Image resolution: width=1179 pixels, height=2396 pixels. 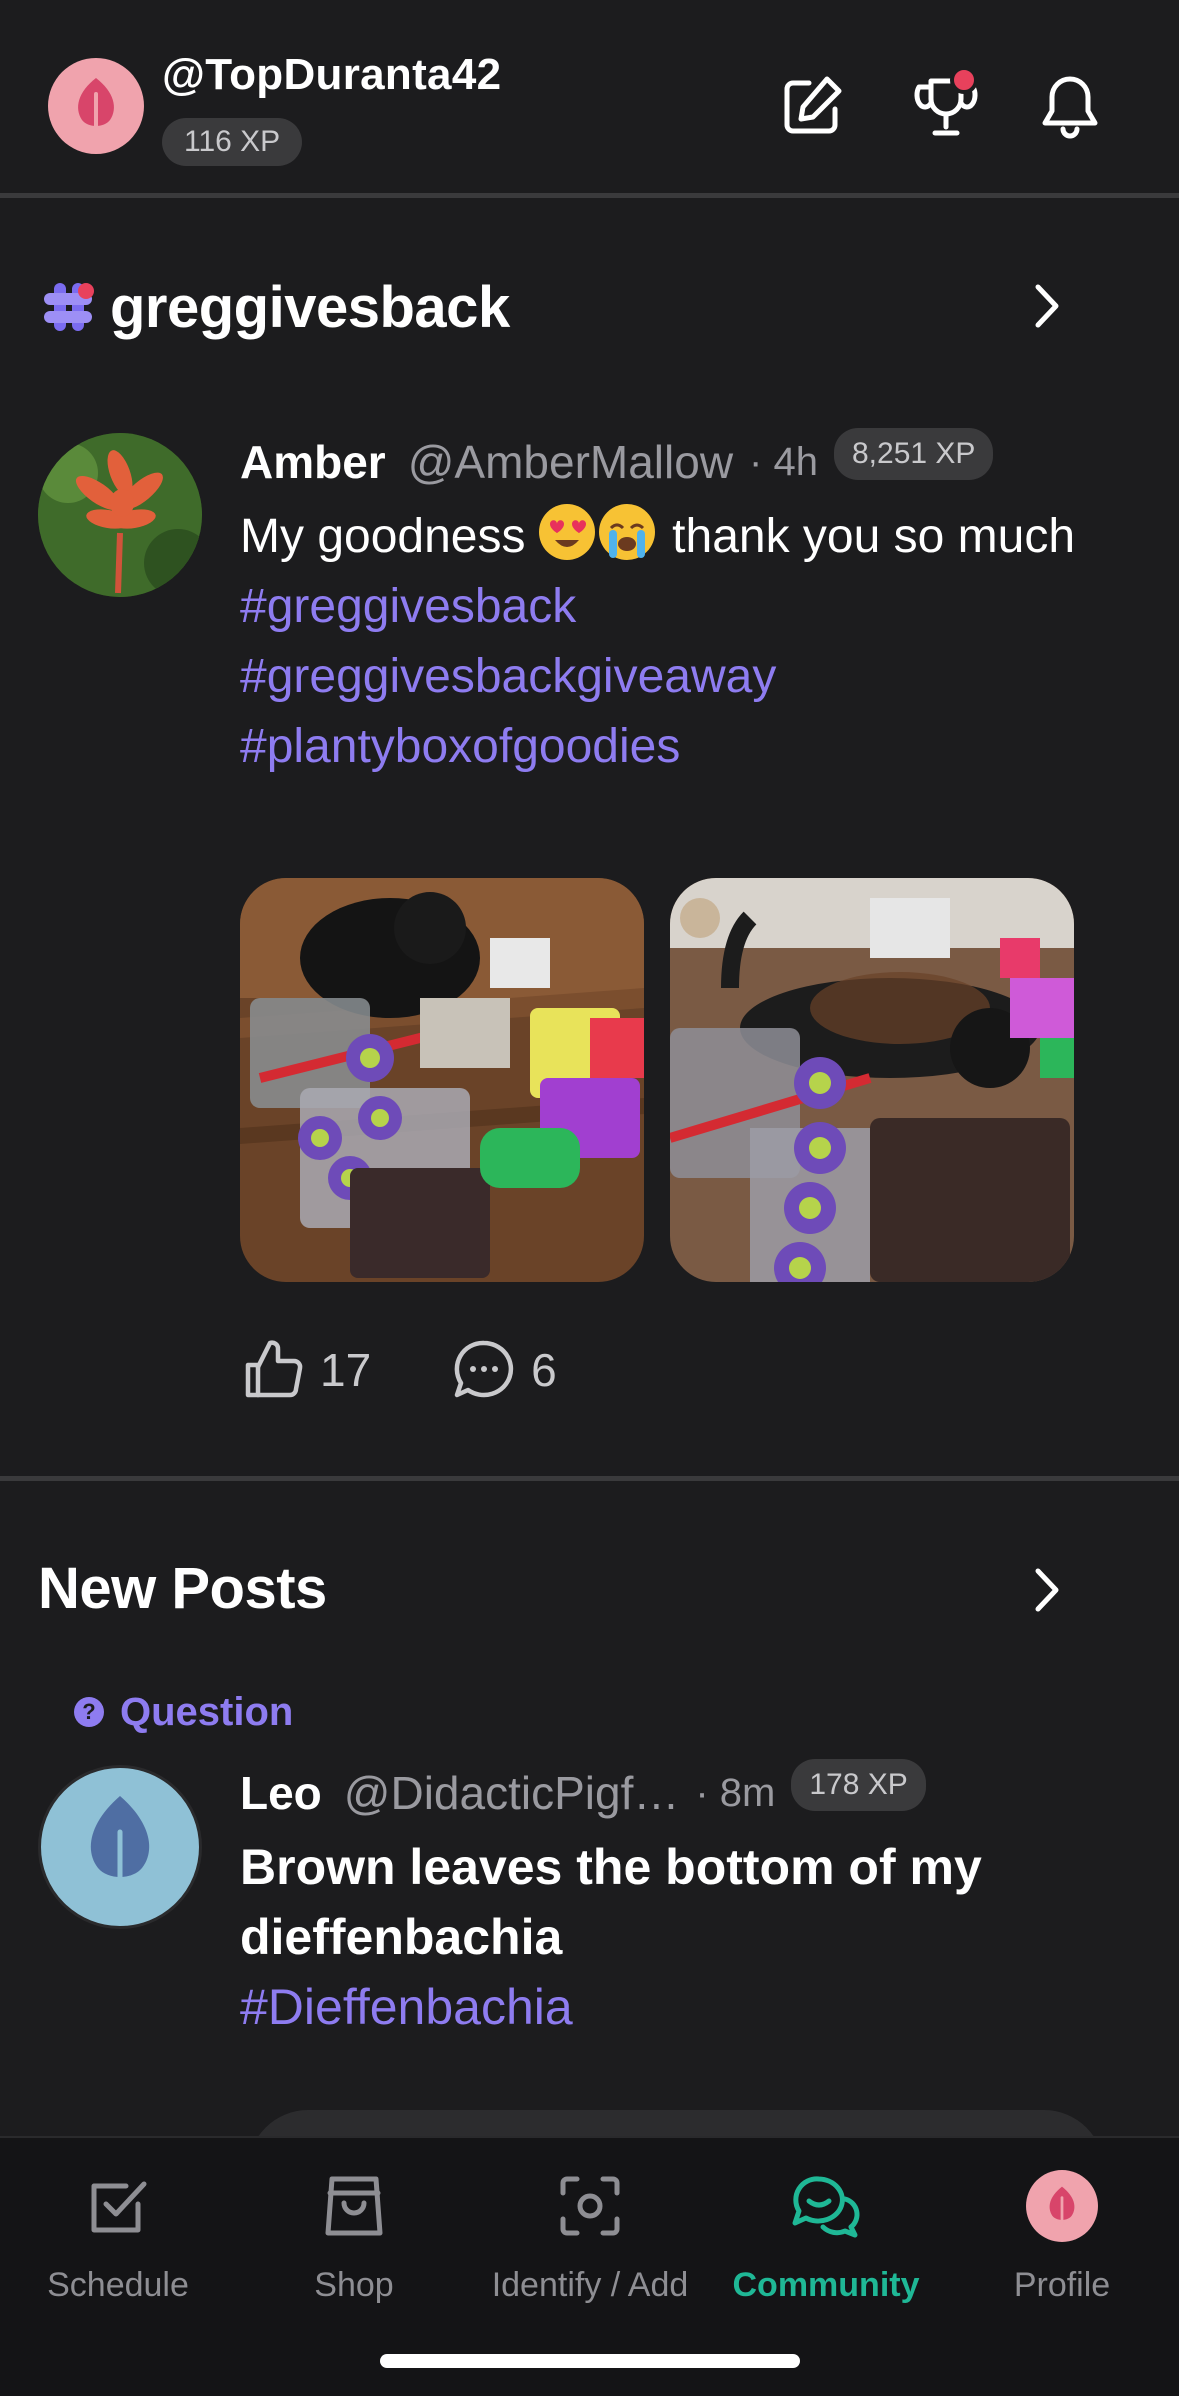 I want to click on app-header: @TopDuranta42 116 XP, so click(x=589, y=97).